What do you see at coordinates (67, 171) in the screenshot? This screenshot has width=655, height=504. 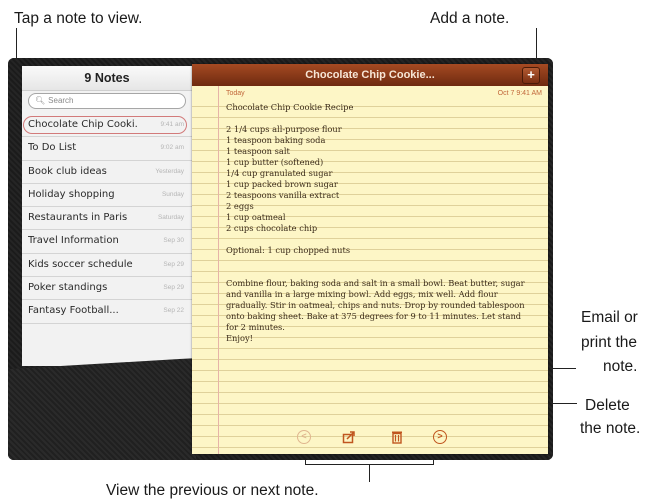 I see `note-title: Book club ideas` at bounding box center [67, 171].